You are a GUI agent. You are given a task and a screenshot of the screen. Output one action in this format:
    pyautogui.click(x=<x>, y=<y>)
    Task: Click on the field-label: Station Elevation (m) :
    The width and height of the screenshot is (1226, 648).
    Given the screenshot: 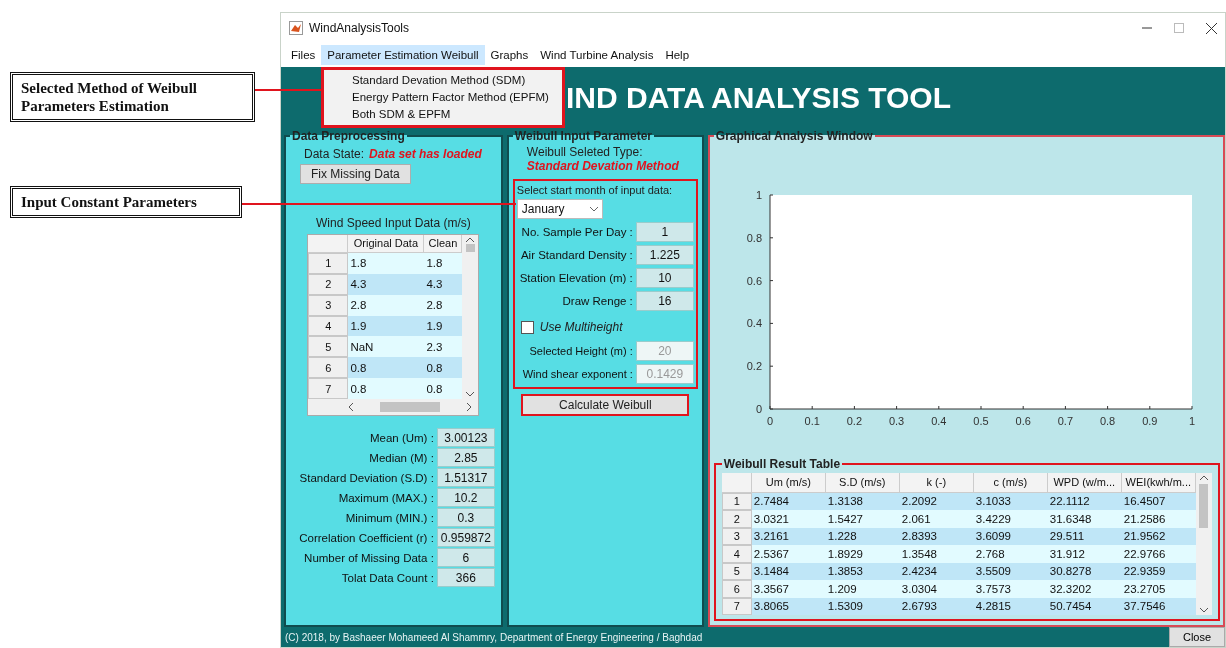 What is the action you would take?
    pyautogui.click(x=575, y=278)
    